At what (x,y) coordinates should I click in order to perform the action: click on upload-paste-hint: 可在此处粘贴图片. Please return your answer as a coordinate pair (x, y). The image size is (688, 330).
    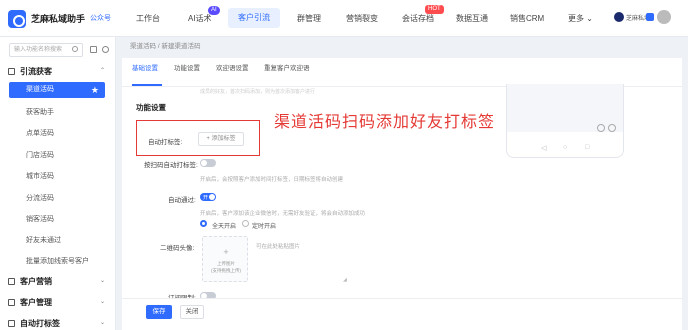
    Looking at the image, I should click on (278, 247).